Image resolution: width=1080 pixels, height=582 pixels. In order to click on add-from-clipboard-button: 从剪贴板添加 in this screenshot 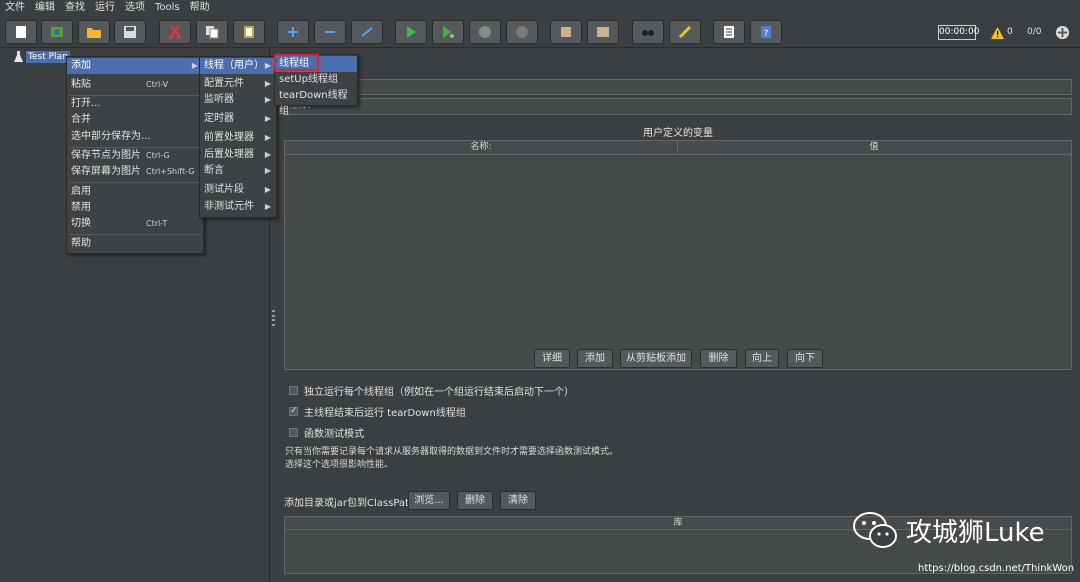, I will do `click(656, 358)`.